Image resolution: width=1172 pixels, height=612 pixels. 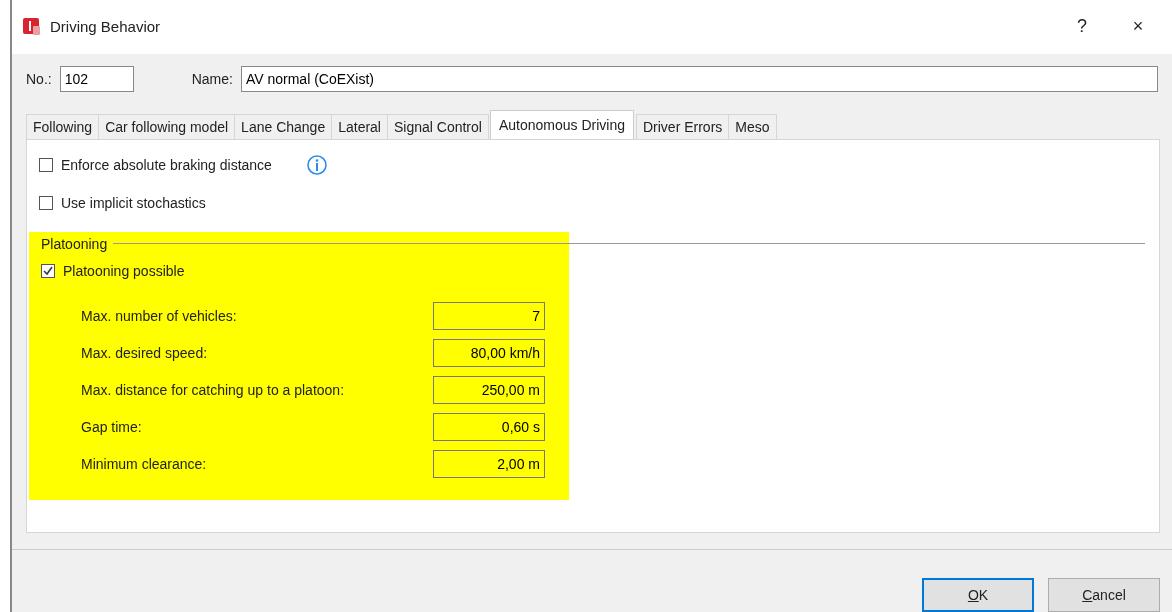 What do you see at coordinates (166, 164) in the screenshot?
I see `checkbox-label: Enforce absolute braking distance` at bounding box center [166, 164].